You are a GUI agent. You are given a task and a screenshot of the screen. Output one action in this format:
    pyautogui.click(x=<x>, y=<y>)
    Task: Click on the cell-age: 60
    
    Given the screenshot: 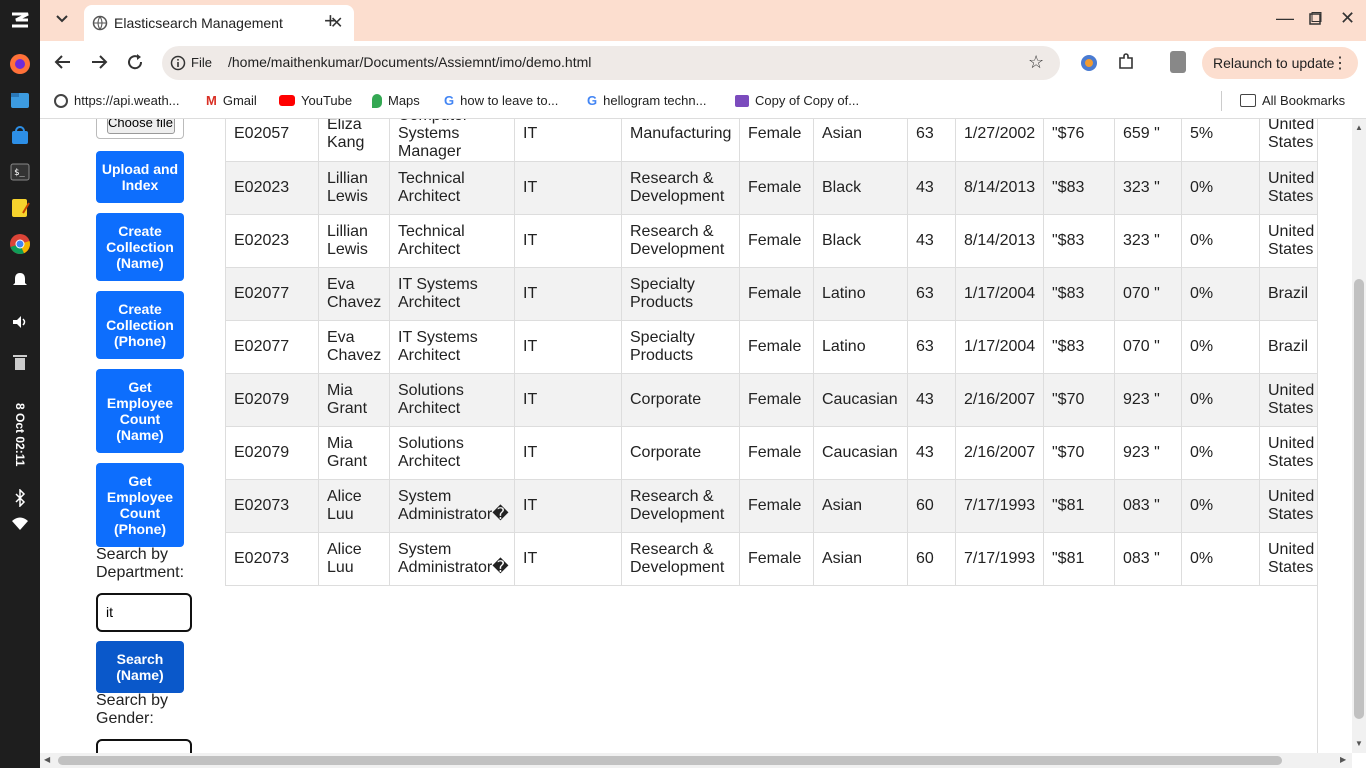 What is the action you would take?
    pyautogui.click(x=931, y=559)
    